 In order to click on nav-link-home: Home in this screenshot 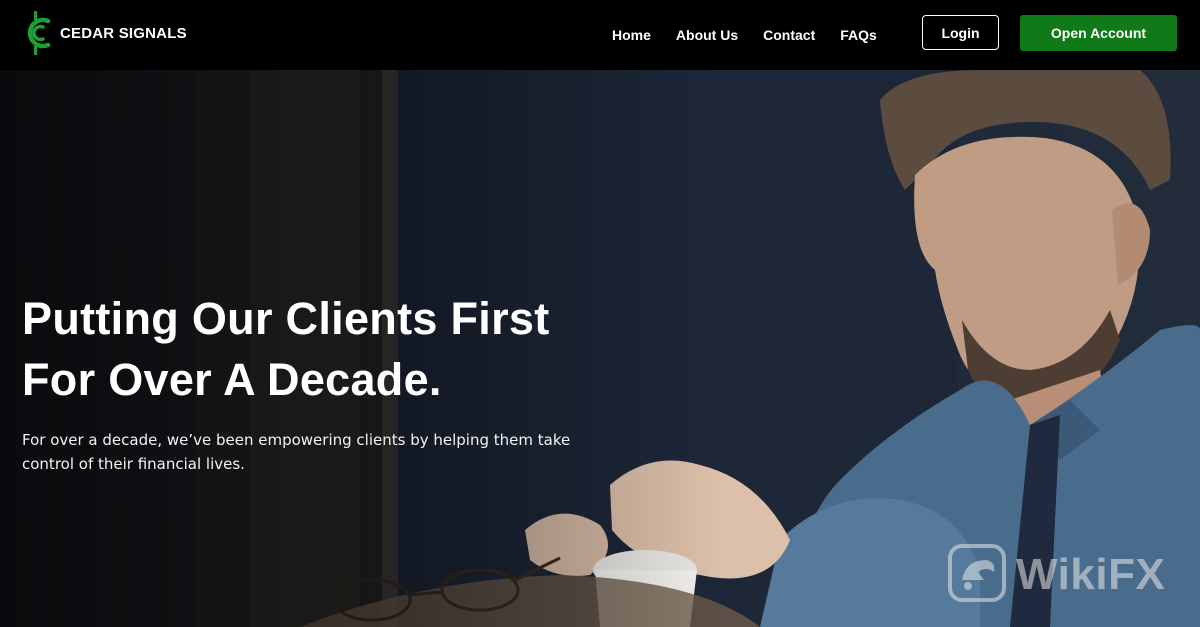, I will do `click(631, 35)`.